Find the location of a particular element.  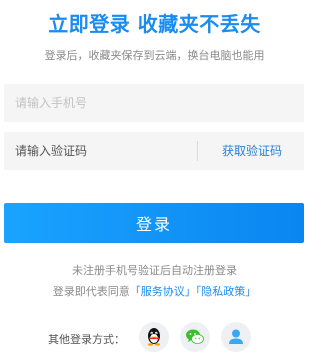

qq-icon is located at coordinates (154, 337).